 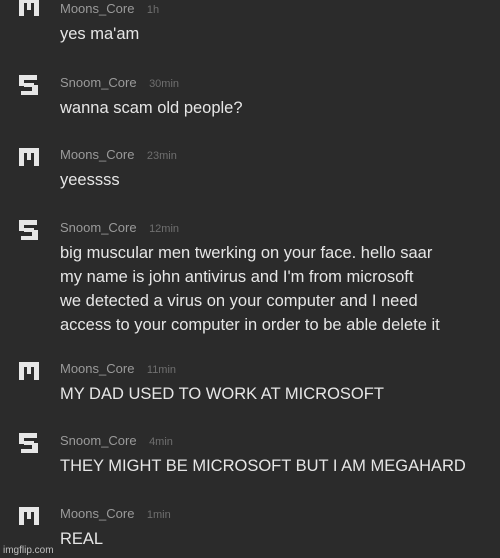 I want to click on imgflip-watermark: imgflip.com, so click(x=28, y=550).